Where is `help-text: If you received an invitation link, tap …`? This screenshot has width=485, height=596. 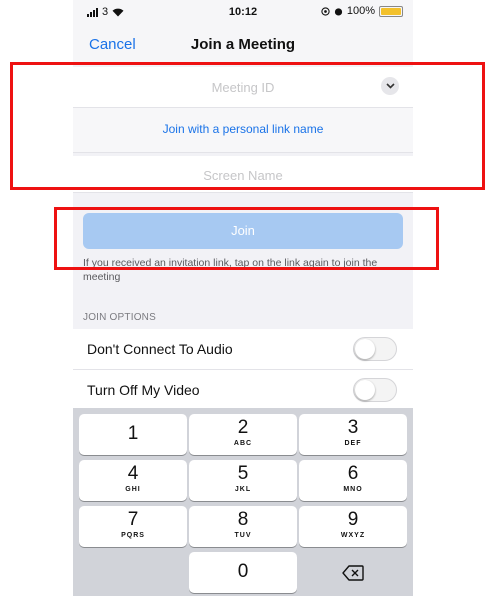
help-text: If you received an invitation link, tap … is located at coordinates (230, 270).